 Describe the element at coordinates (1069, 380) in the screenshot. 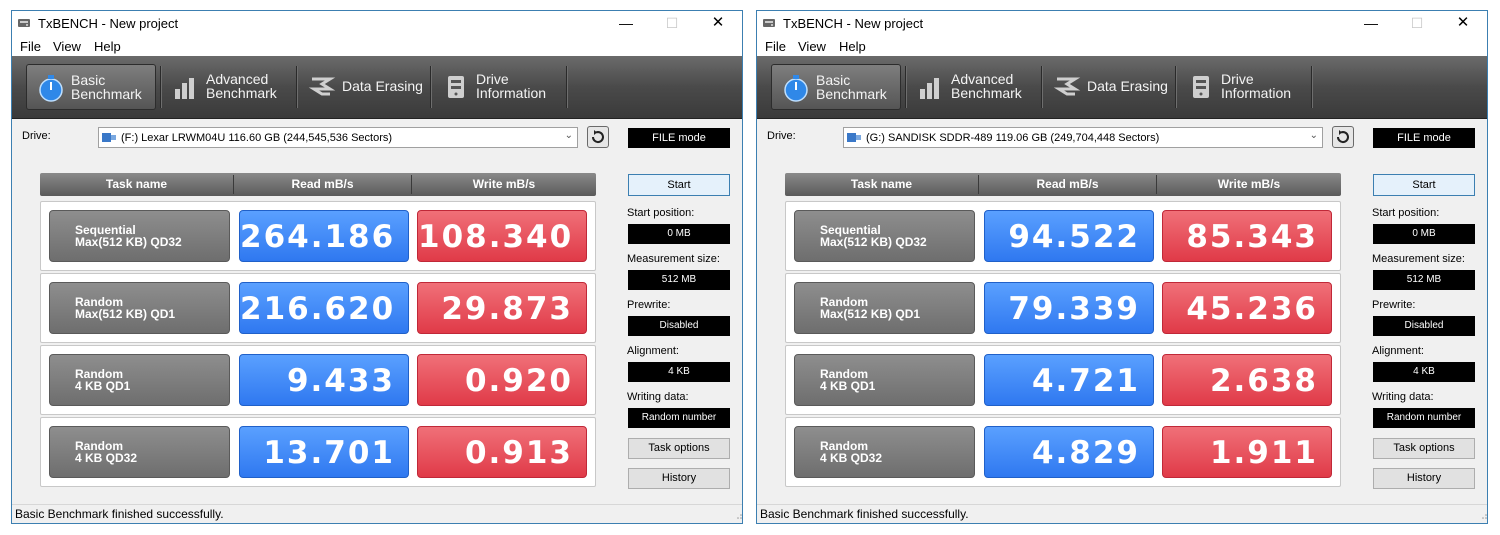

I see `read-value: 4.721` at that location.